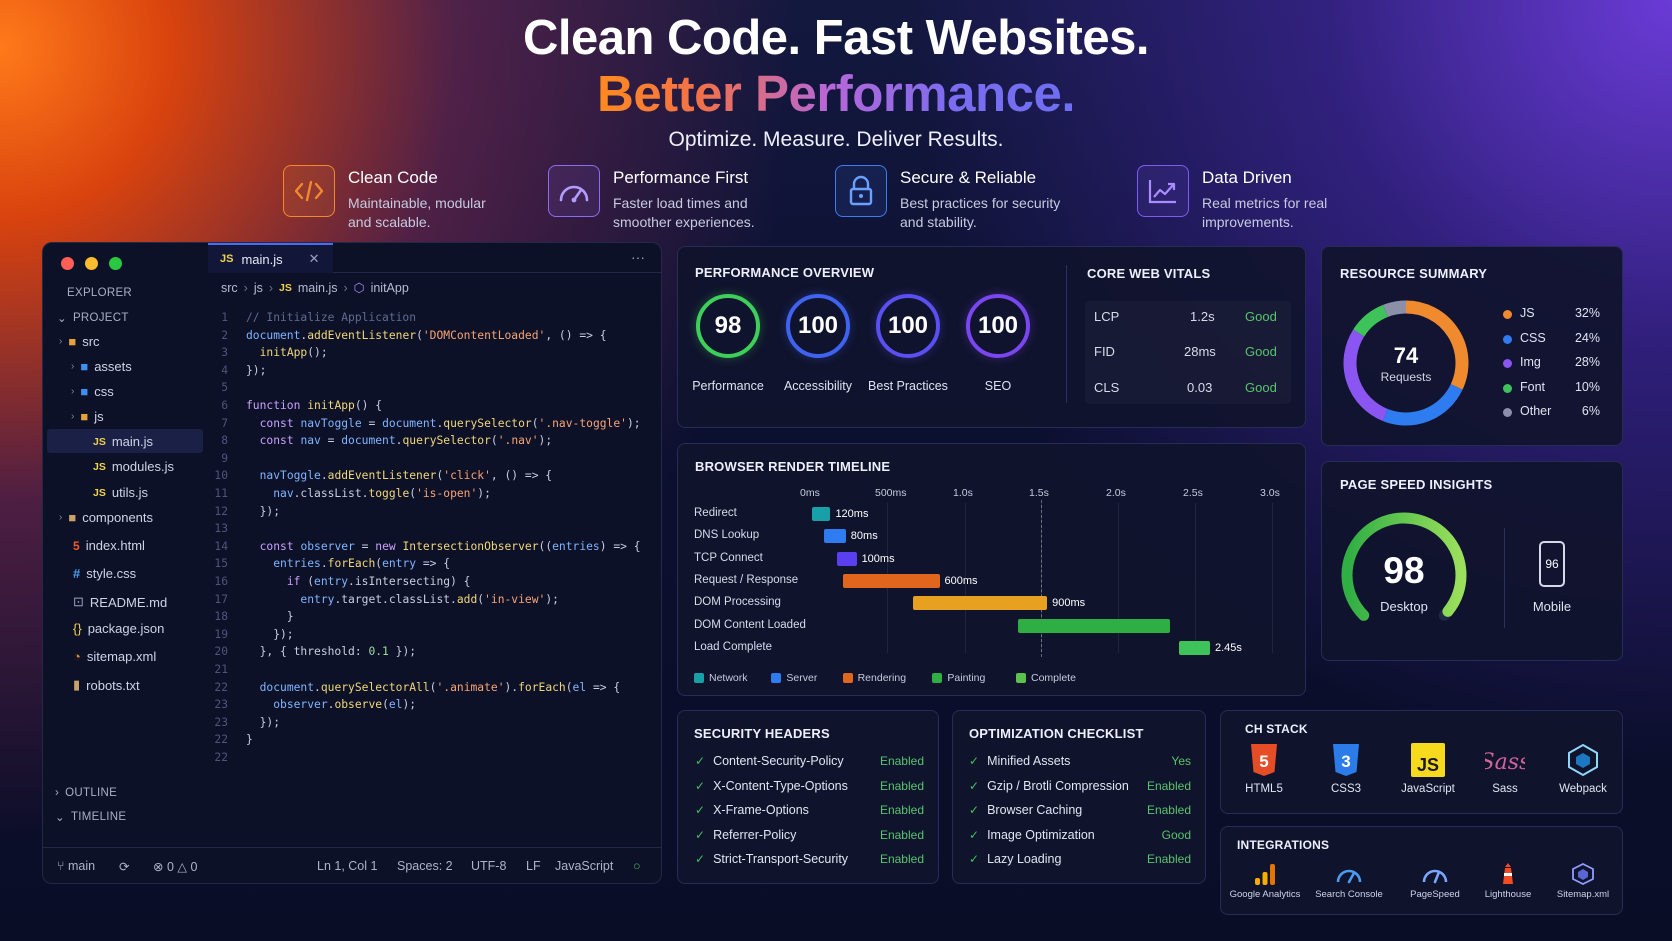  I want to click on axis-tick-label: 0ms, so click(810, 493).